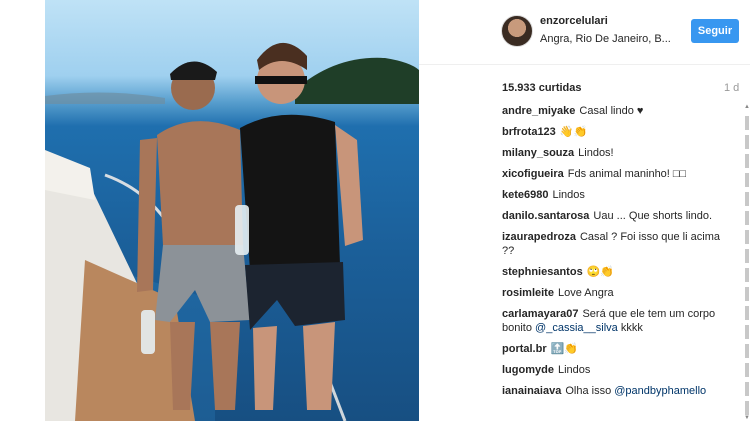 Image resolution: width=750 pixels, height=421 pixels. What do you see at coordinates (573, 132) in the screenshot?
I see `comment-text: 👋👏` at bounding box center [573, 132].